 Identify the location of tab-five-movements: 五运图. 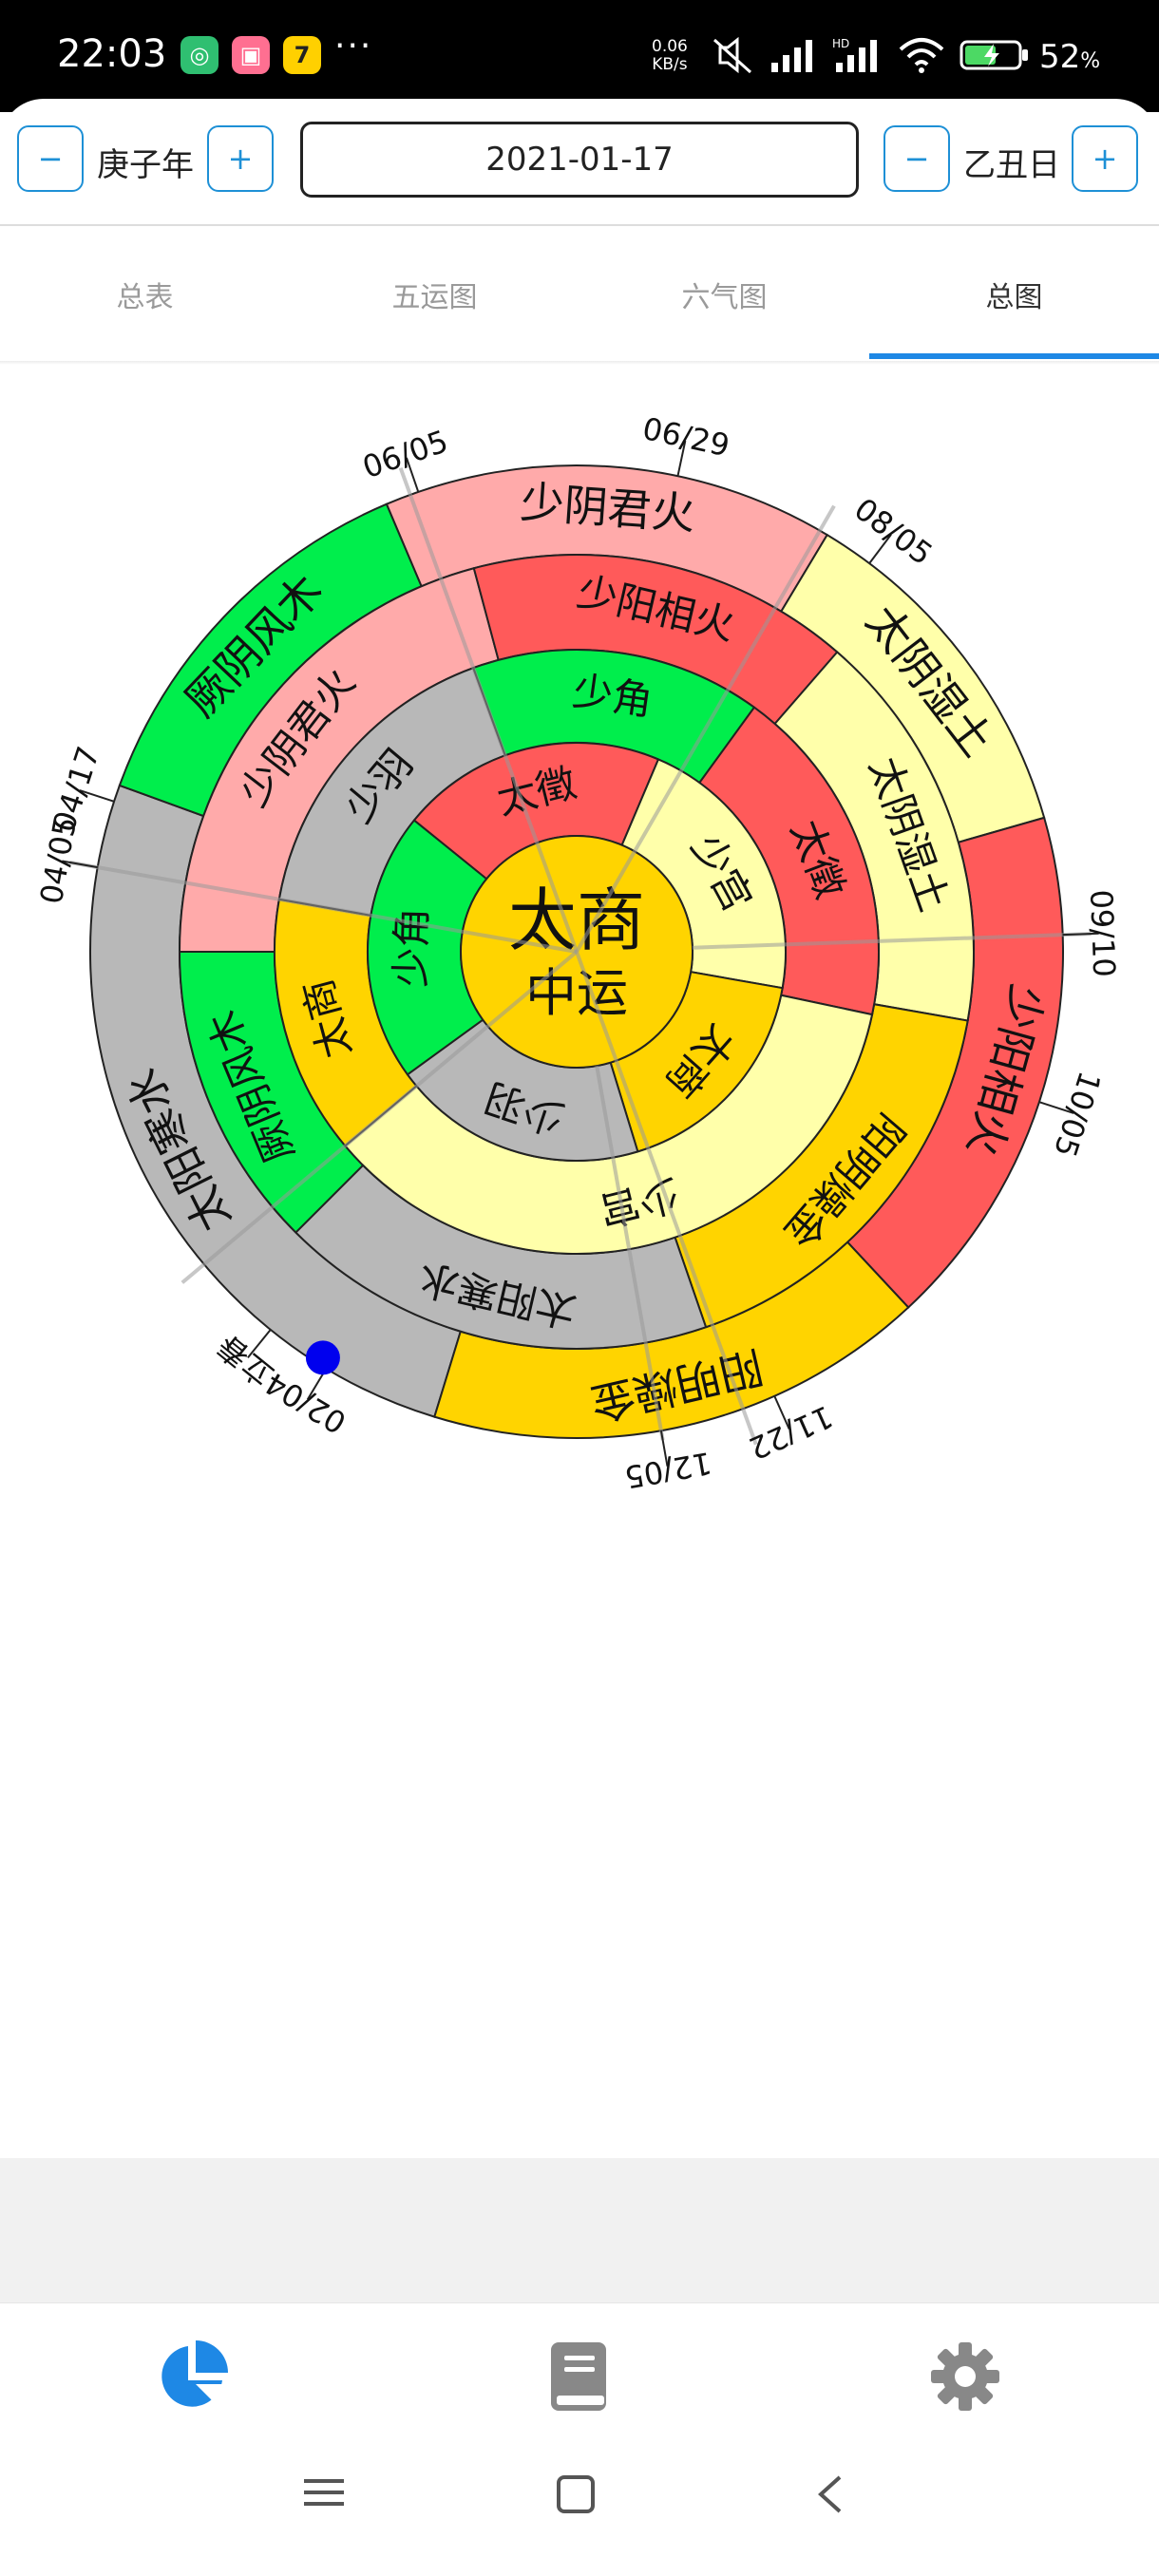
(435, 294).